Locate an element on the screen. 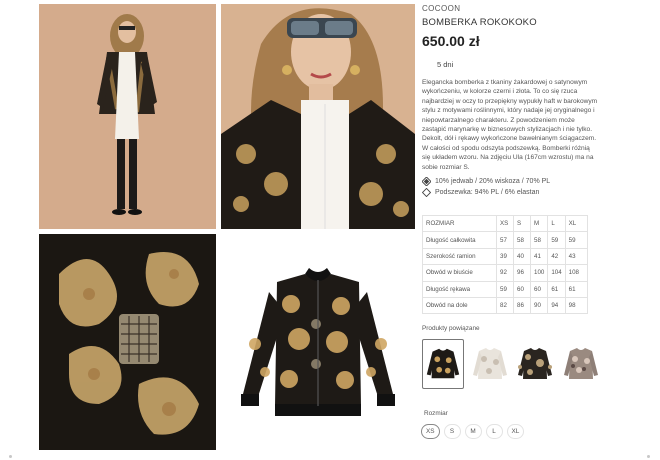 The image size is (660, 460). table-cell: Obwód na dole is located at coordinates (459, 305).